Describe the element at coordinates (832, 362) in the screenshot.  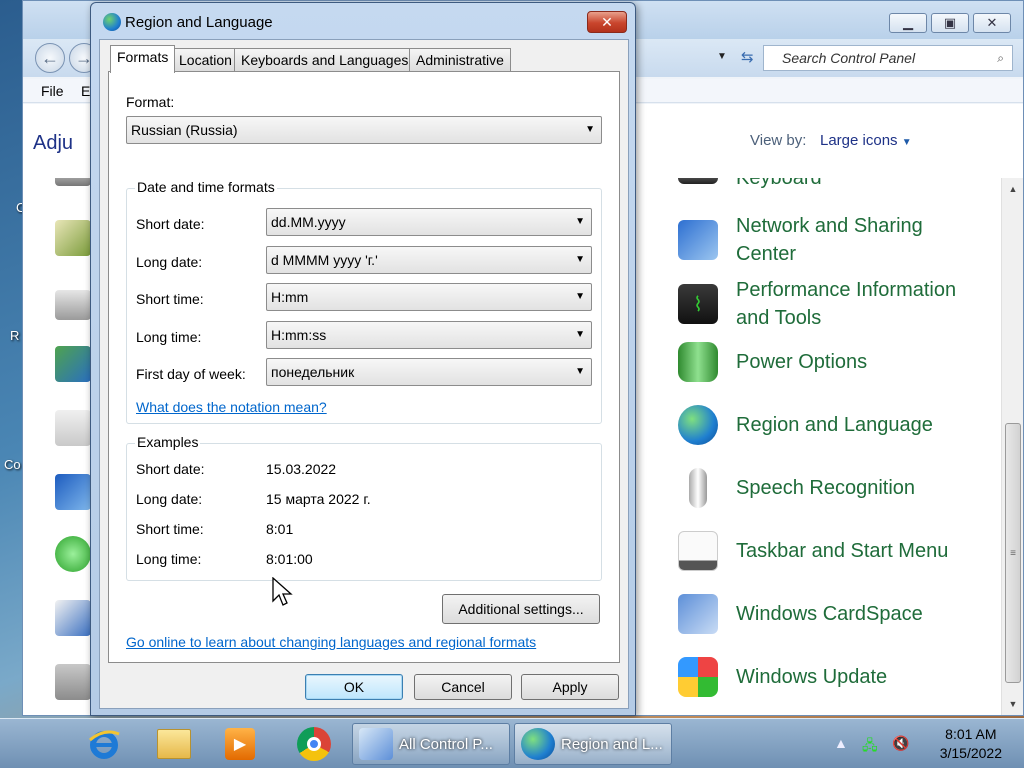
I see `cp-item-power: Power Options` at that location.